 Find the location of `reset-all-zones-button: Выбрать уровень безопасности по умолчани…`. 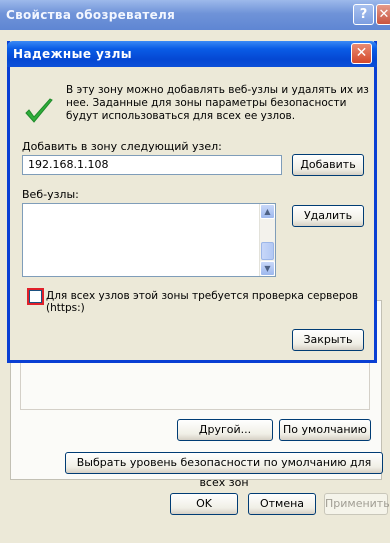

reset-all-zones-button: Выбрать уровень безопасности по умолчани… is located at coordinates (224, 470).